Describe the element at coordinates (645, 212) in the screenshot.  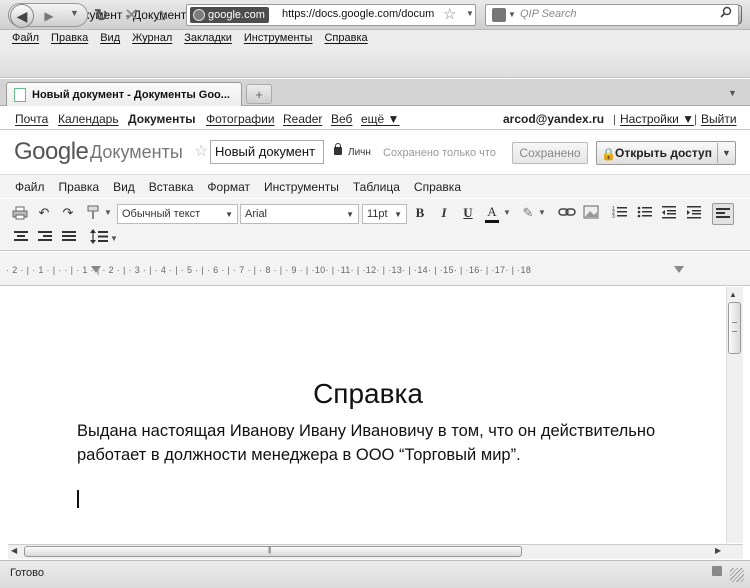
I see `bulleted-list-icon` at that location.